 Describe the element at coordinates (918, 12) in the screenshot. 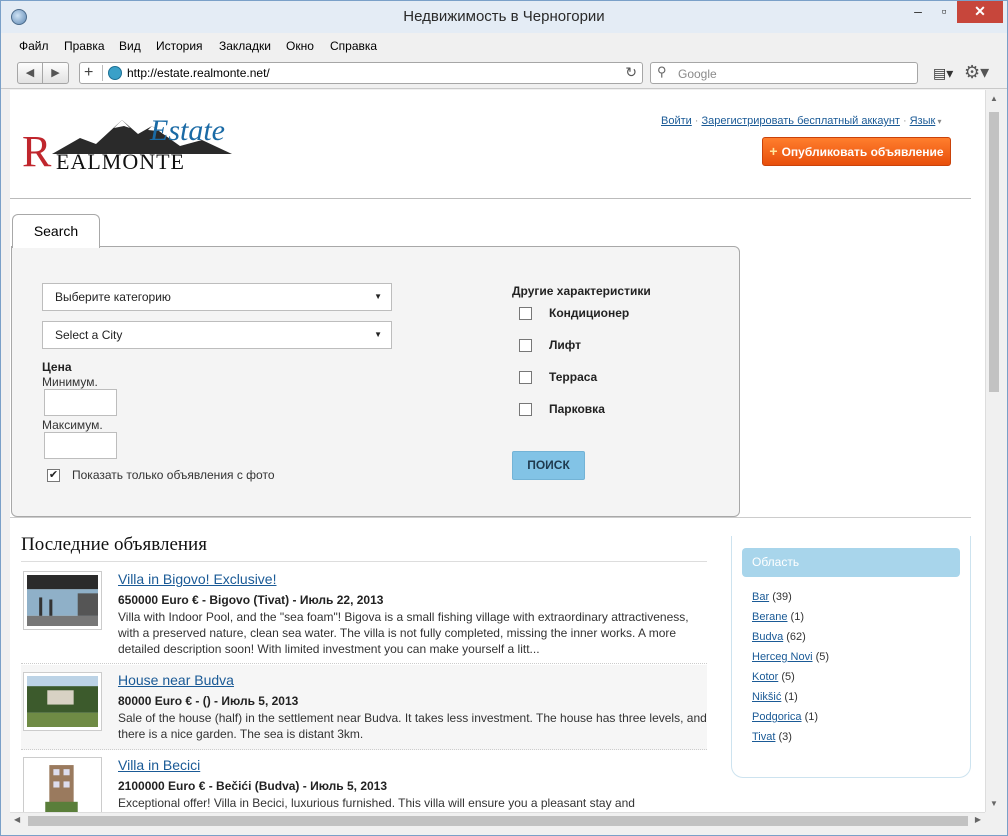

I see `minimize-button: –` at that location.